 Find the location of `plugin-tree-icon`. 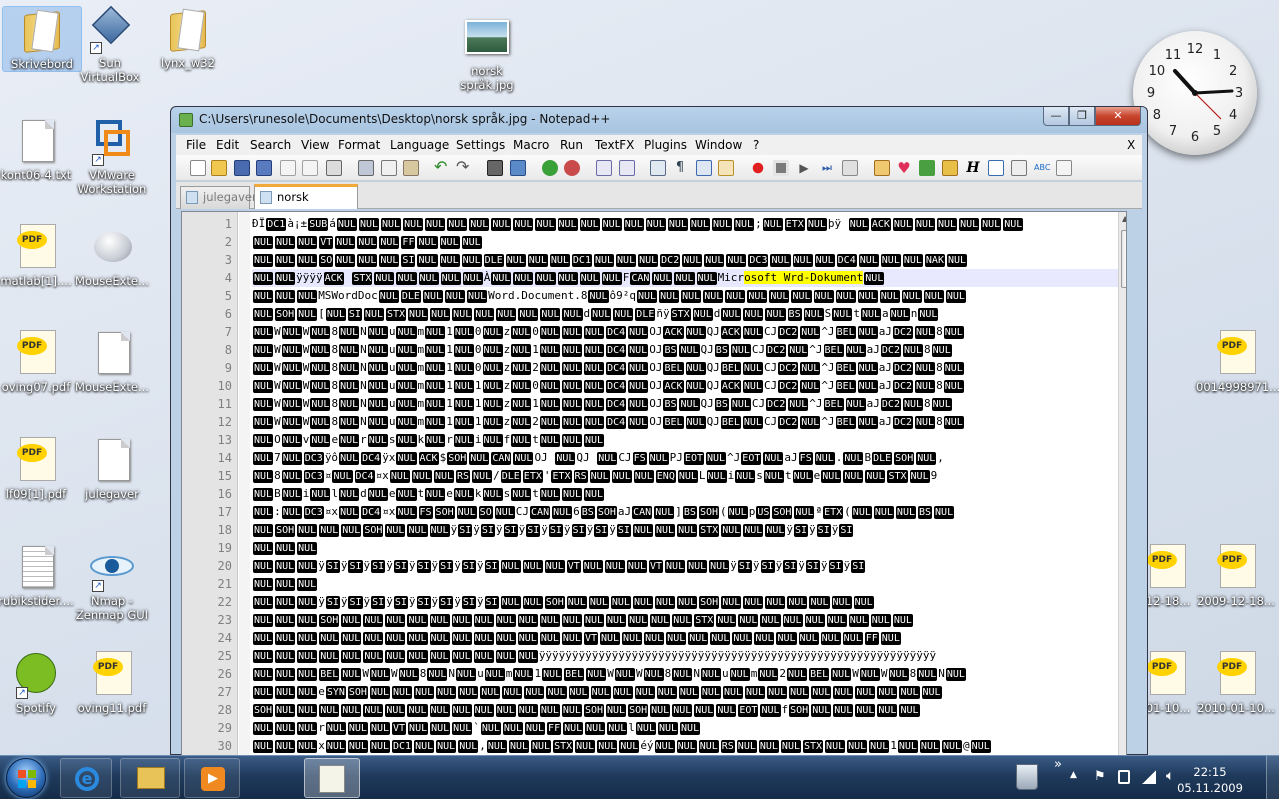

plugin-tree-icon is located at coordinates (927, 168).